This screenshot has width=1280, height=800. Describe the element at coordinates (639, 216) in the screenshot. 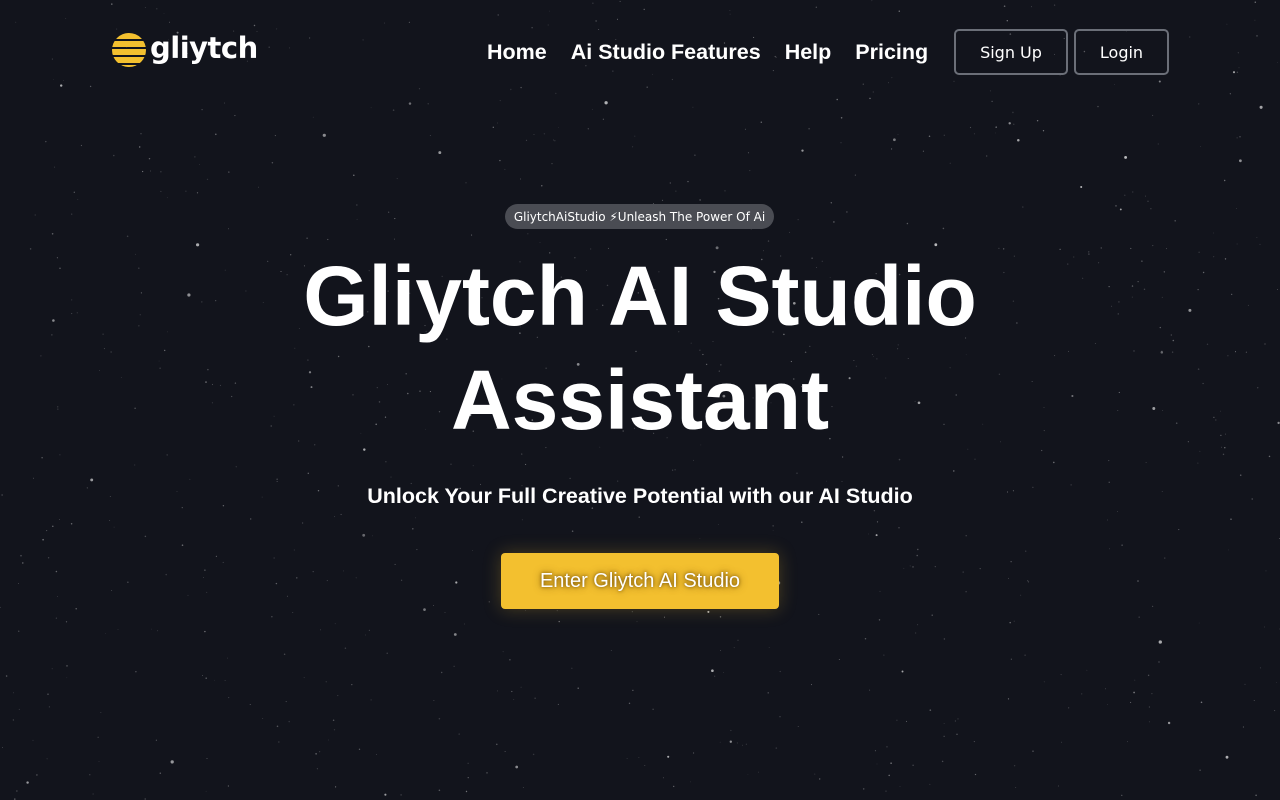

I see `hero-badge: GliytchAiStudio ⚡Unleash The Power Of Ai` at that location.